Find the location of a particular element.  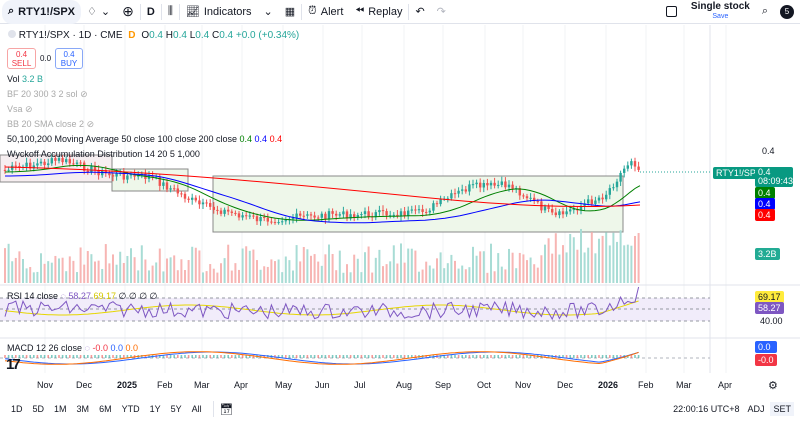

sell-button: 0.4 SELL is located at coordinates (21, 58).